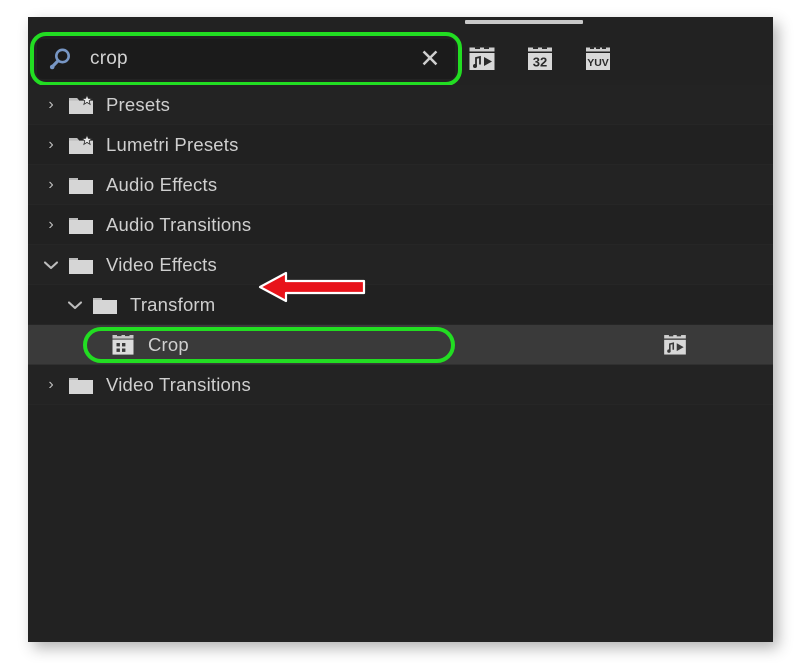  What do you see at coordinates (162, 184) in the screenshot?
I see `tree-row-label: Audio Effects` at bounding box center [162, 184].